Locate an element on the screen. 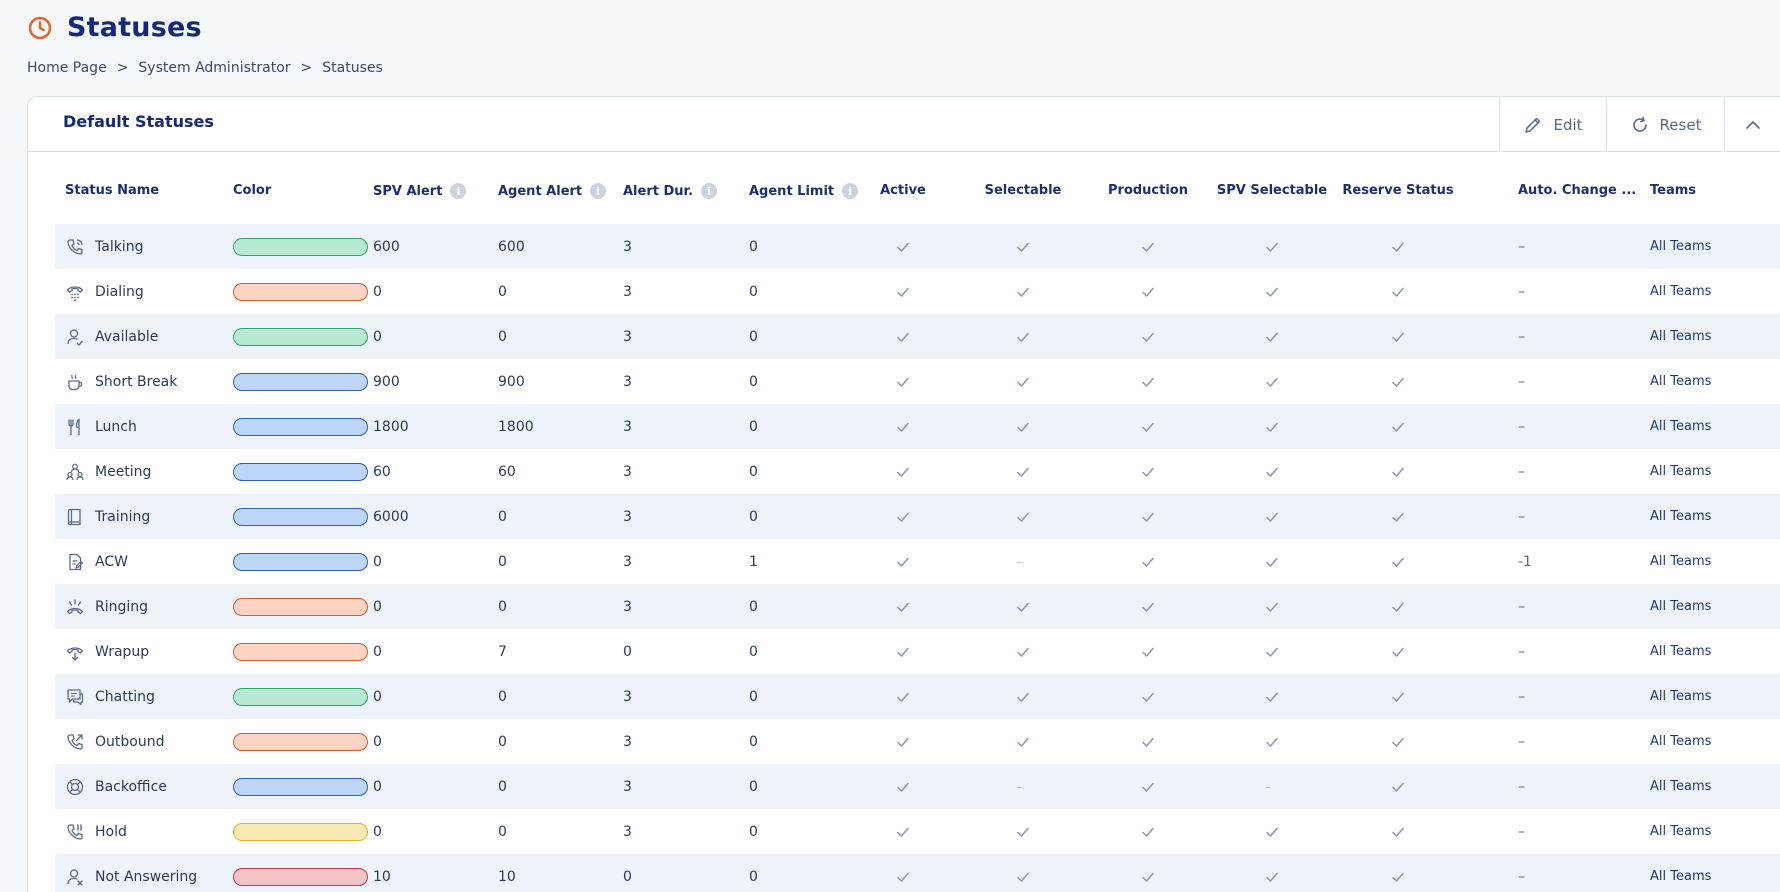  column-label: Agent Limit is located at coordinates (792, 191).